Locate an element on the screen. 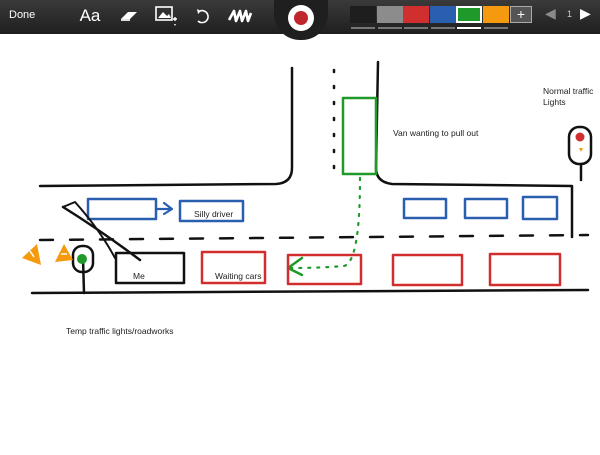 This screenshot has width=600, height=455. amber-light-icon is located at coordinates (581, 150).